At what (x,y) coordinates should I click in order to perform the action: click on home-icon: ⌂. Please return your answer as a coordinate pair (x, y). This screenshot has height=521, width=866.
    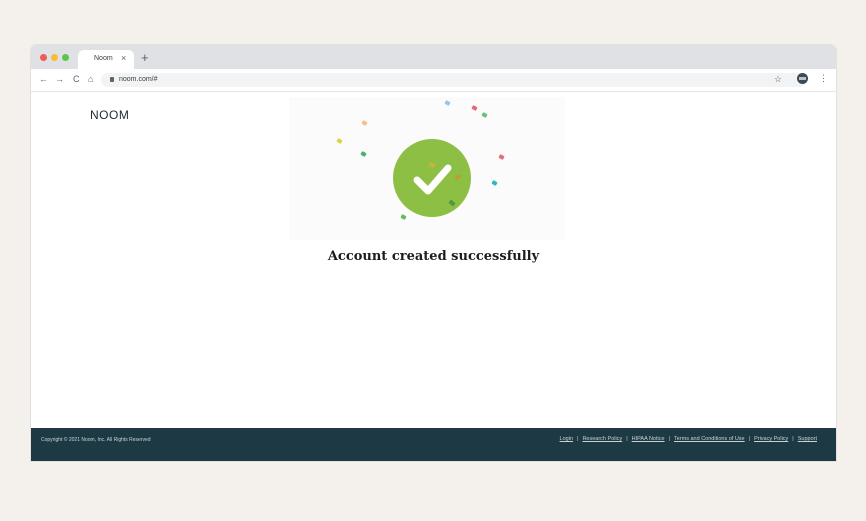
    Looking at the image, I should click on (90, 79).